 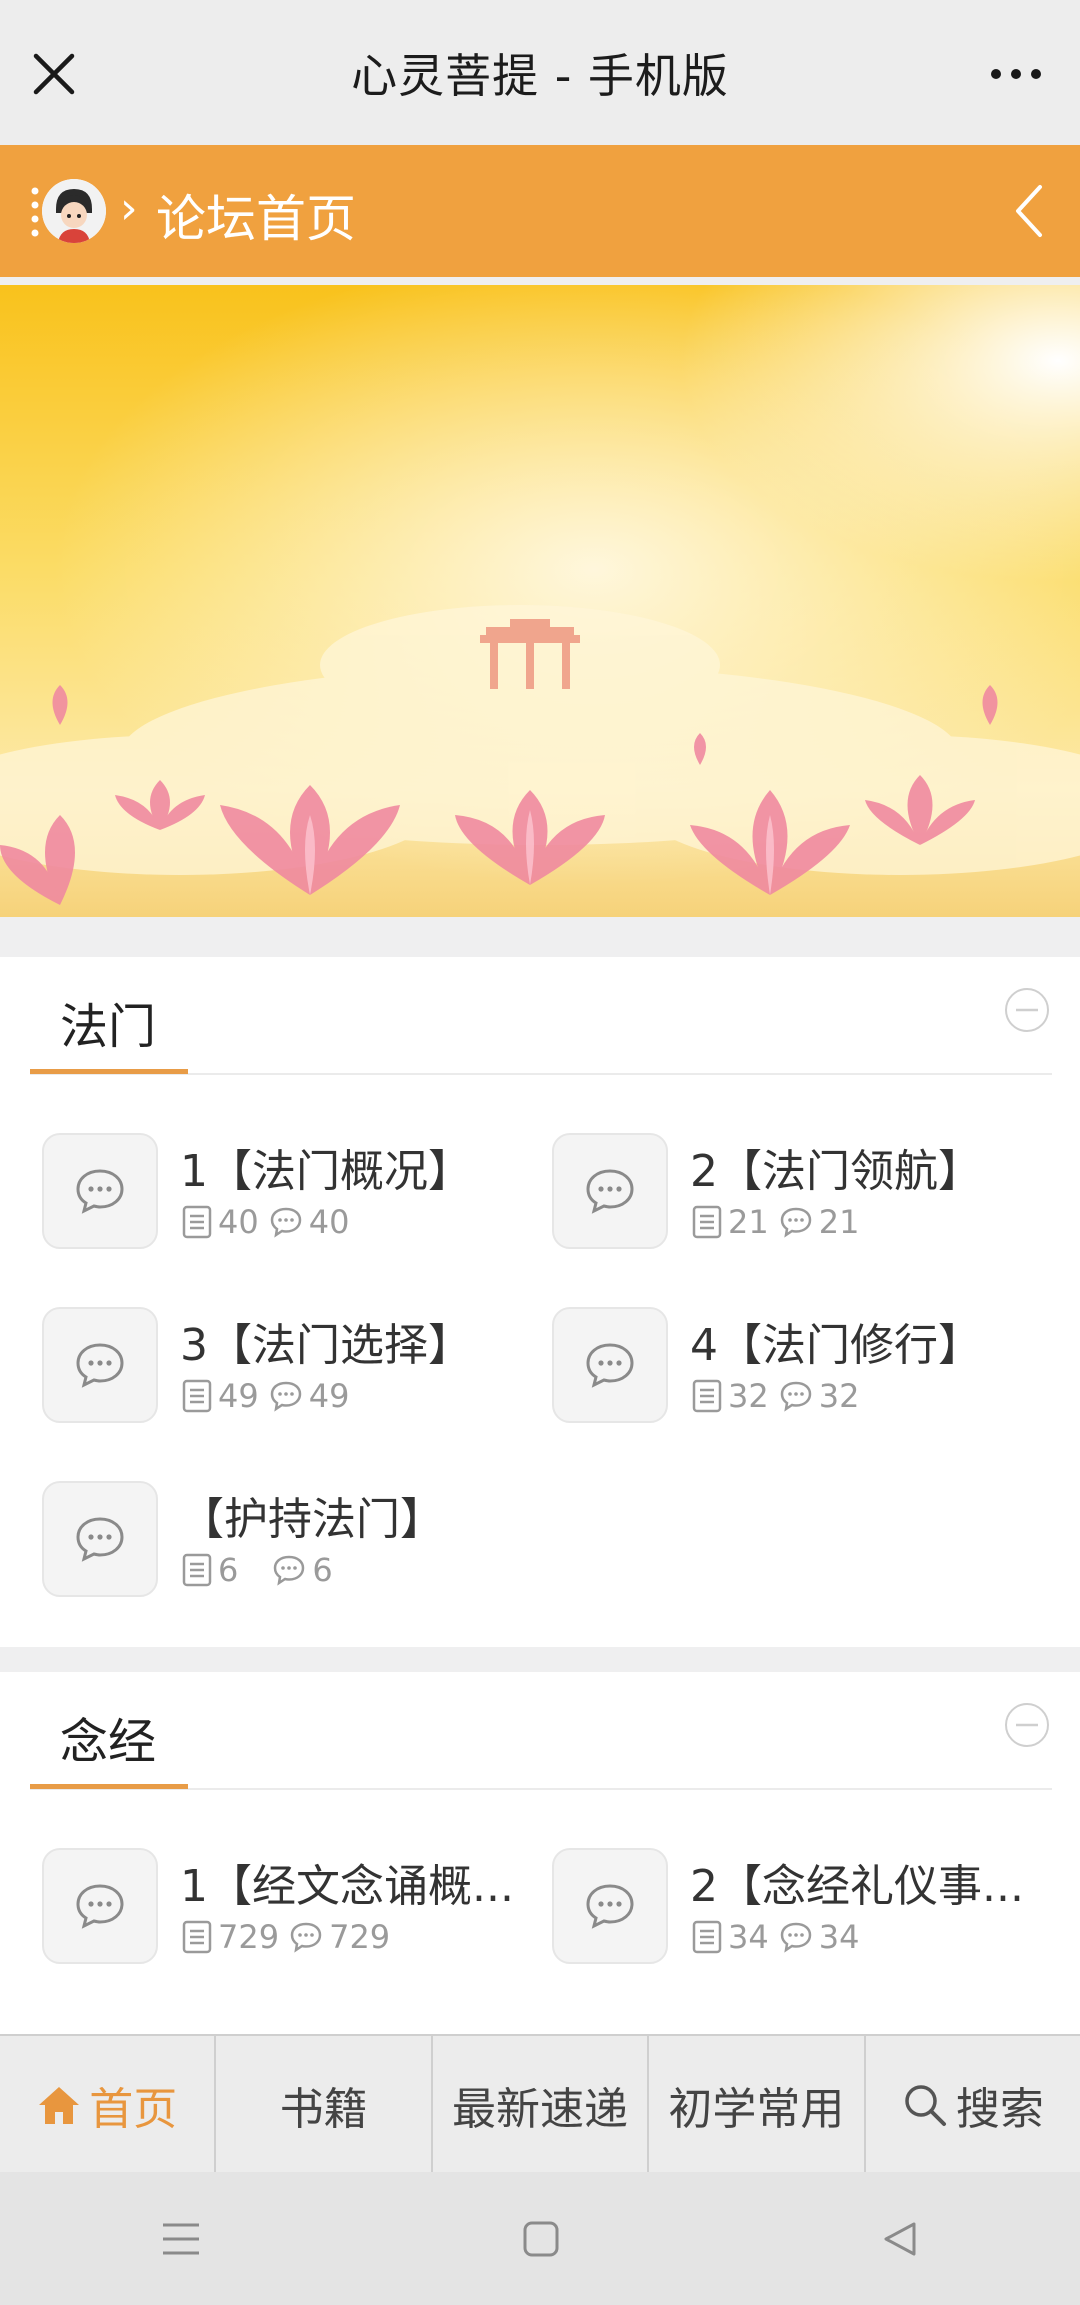 I want to click on nav-search-label: 搜索, so click(x=999, y=2109).